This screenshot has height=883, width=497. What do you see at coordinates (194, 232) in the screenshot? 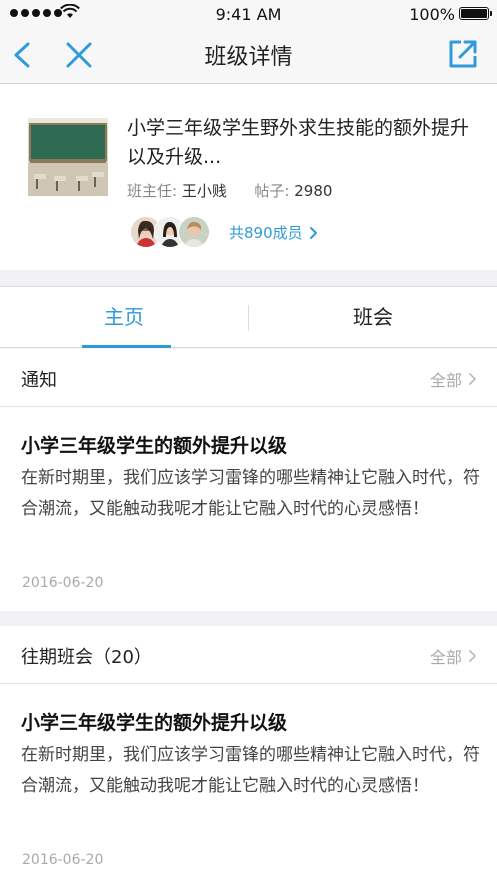
I see `avatar` at bounding box center [194, 232].